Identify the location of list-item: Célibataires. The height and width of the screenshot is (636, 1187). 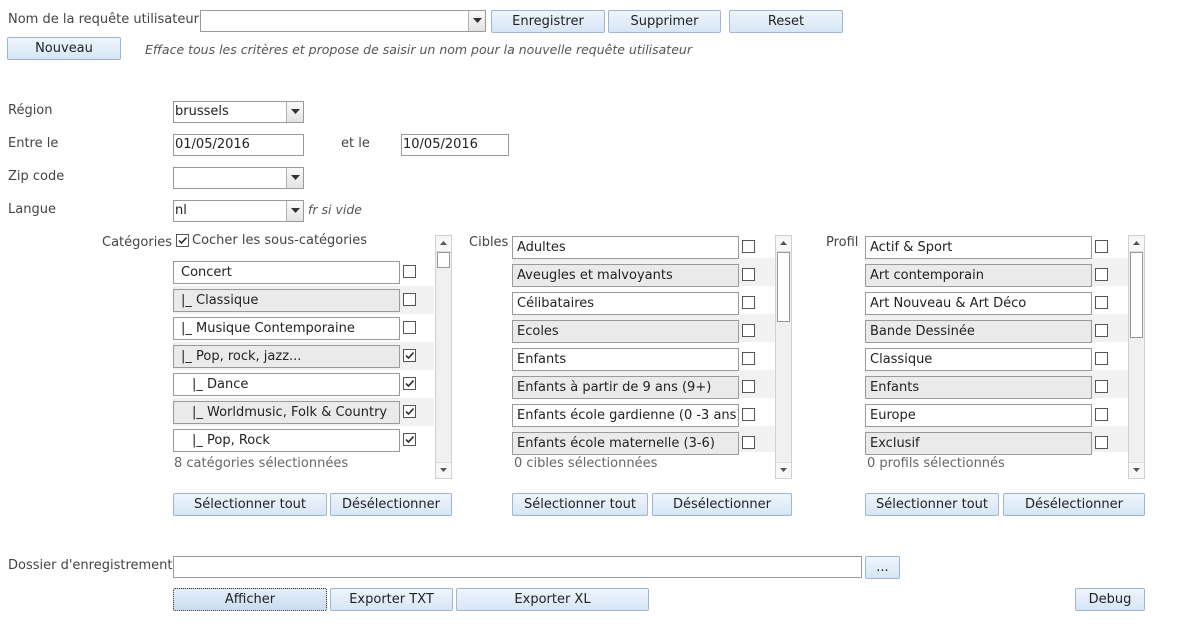
(625, 303).